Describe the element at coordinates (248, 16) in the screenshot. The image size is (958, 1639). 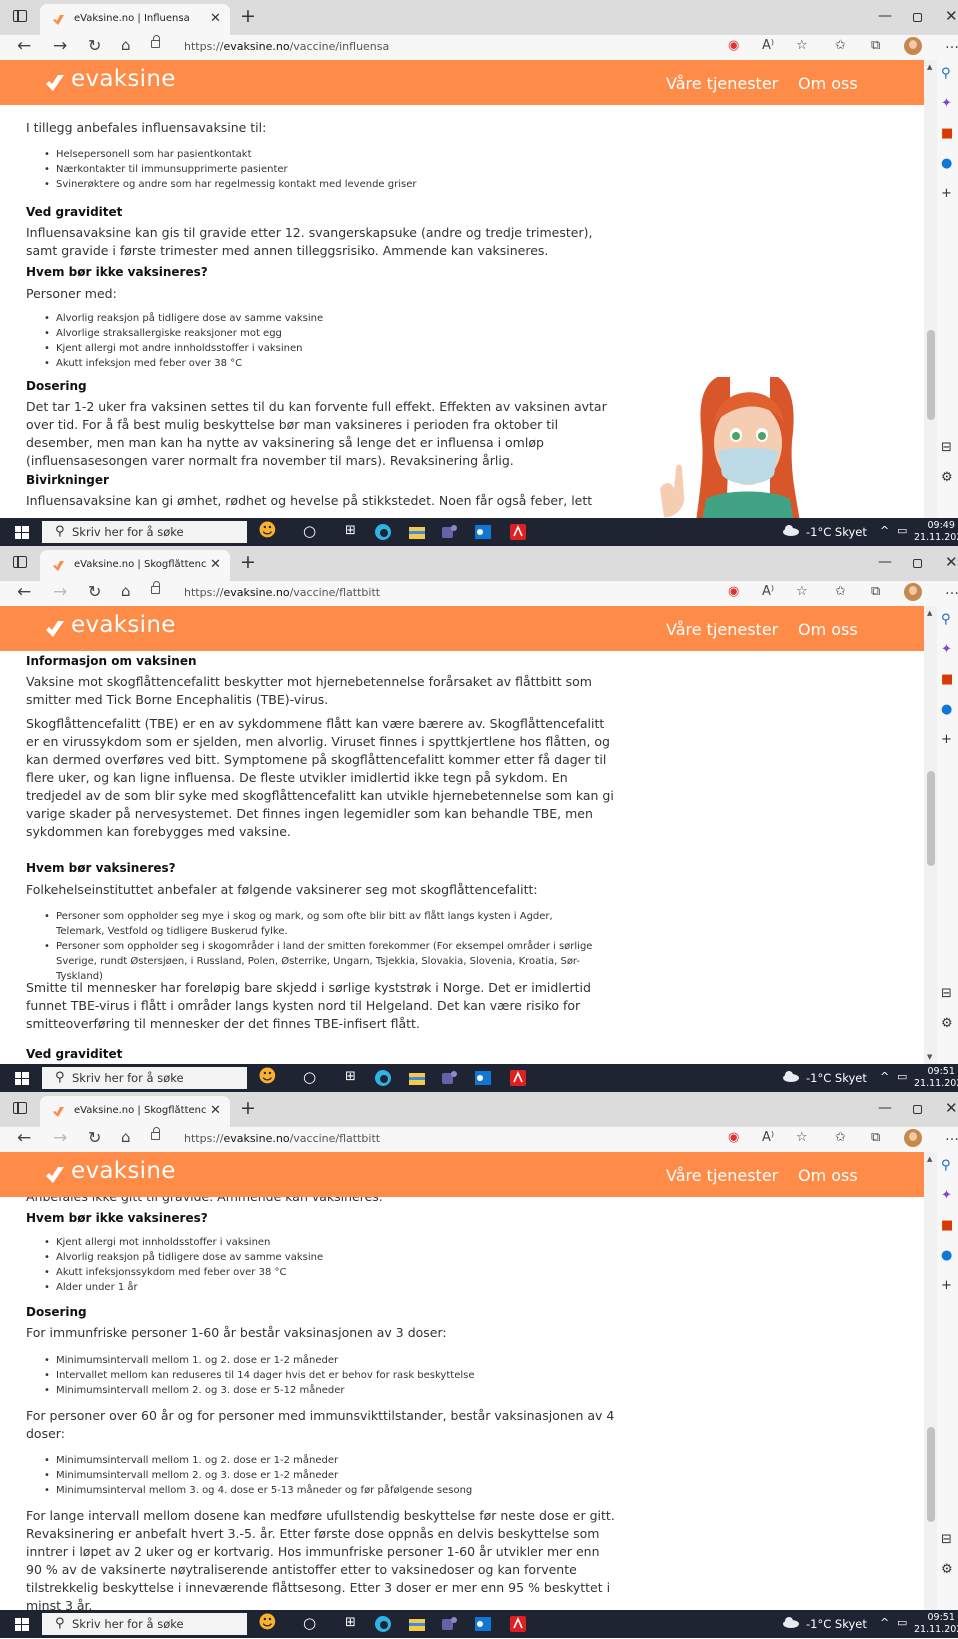
I see `new-tab-icon: +` at that location.